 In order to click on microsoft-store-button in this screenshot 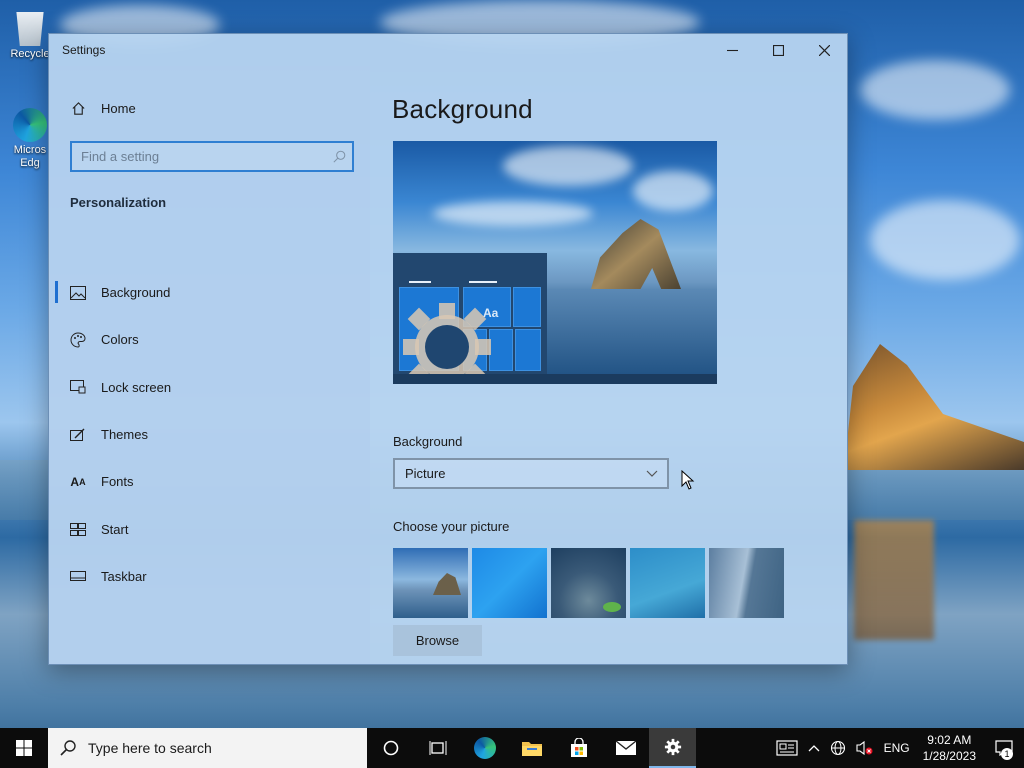, I will do `click(578, 748)`.